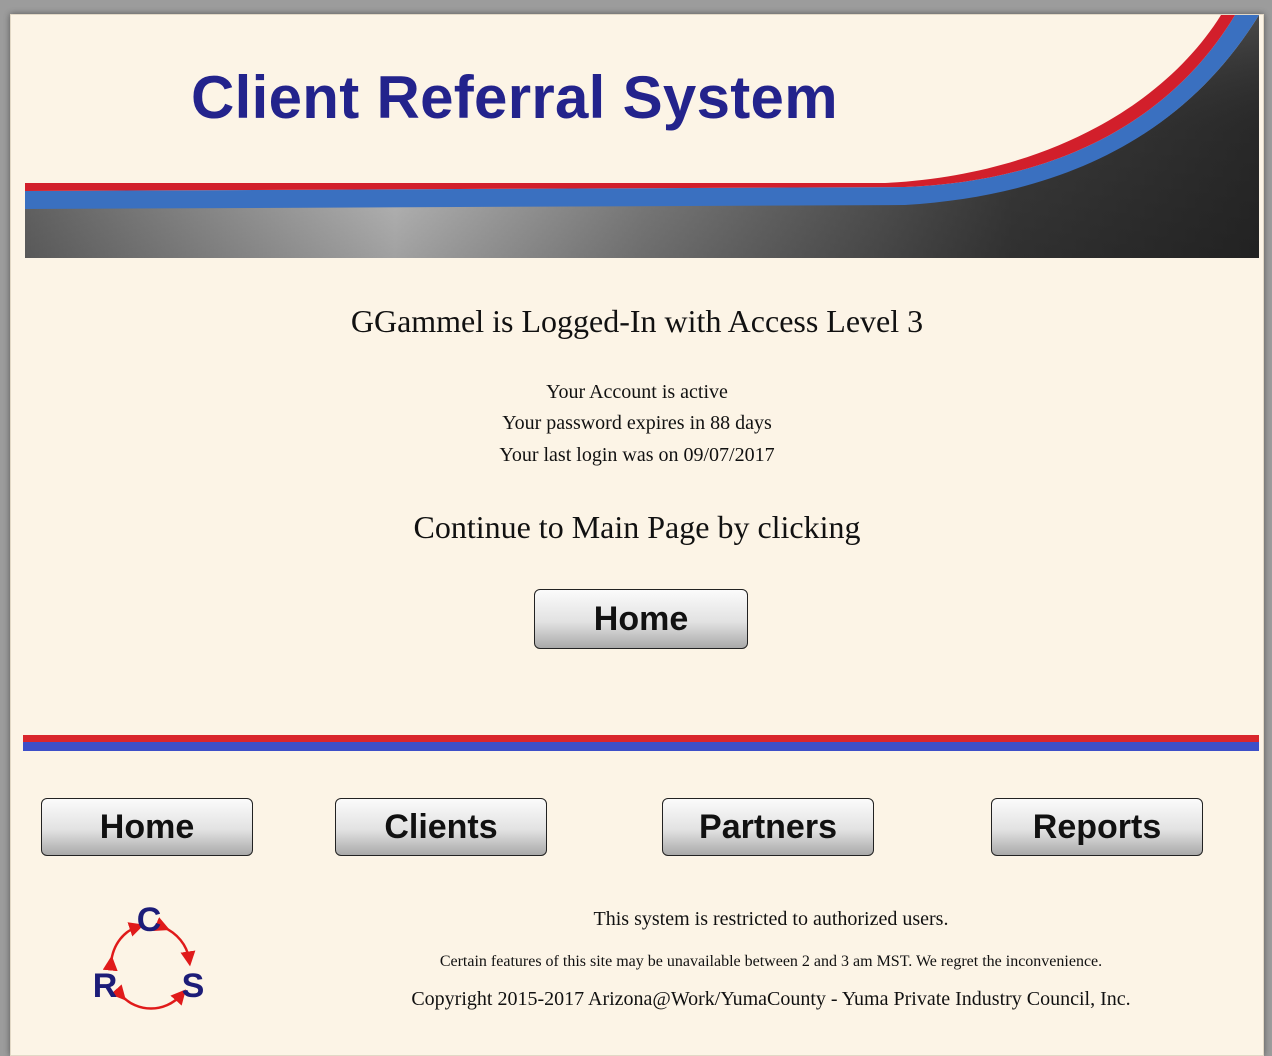 The width and height of the screenshot is (1272, 1056). I want to click on logo-arrow-left, so click(123, 947).